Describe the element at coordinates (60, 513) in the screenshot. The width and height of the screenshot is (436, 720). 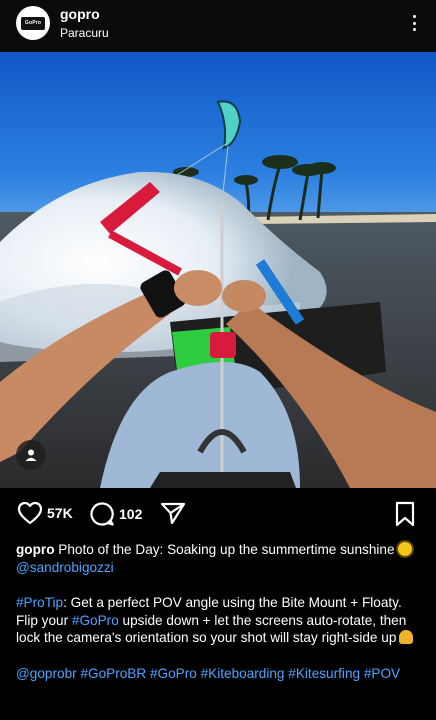
I see `likes-count: 57K` at that location.